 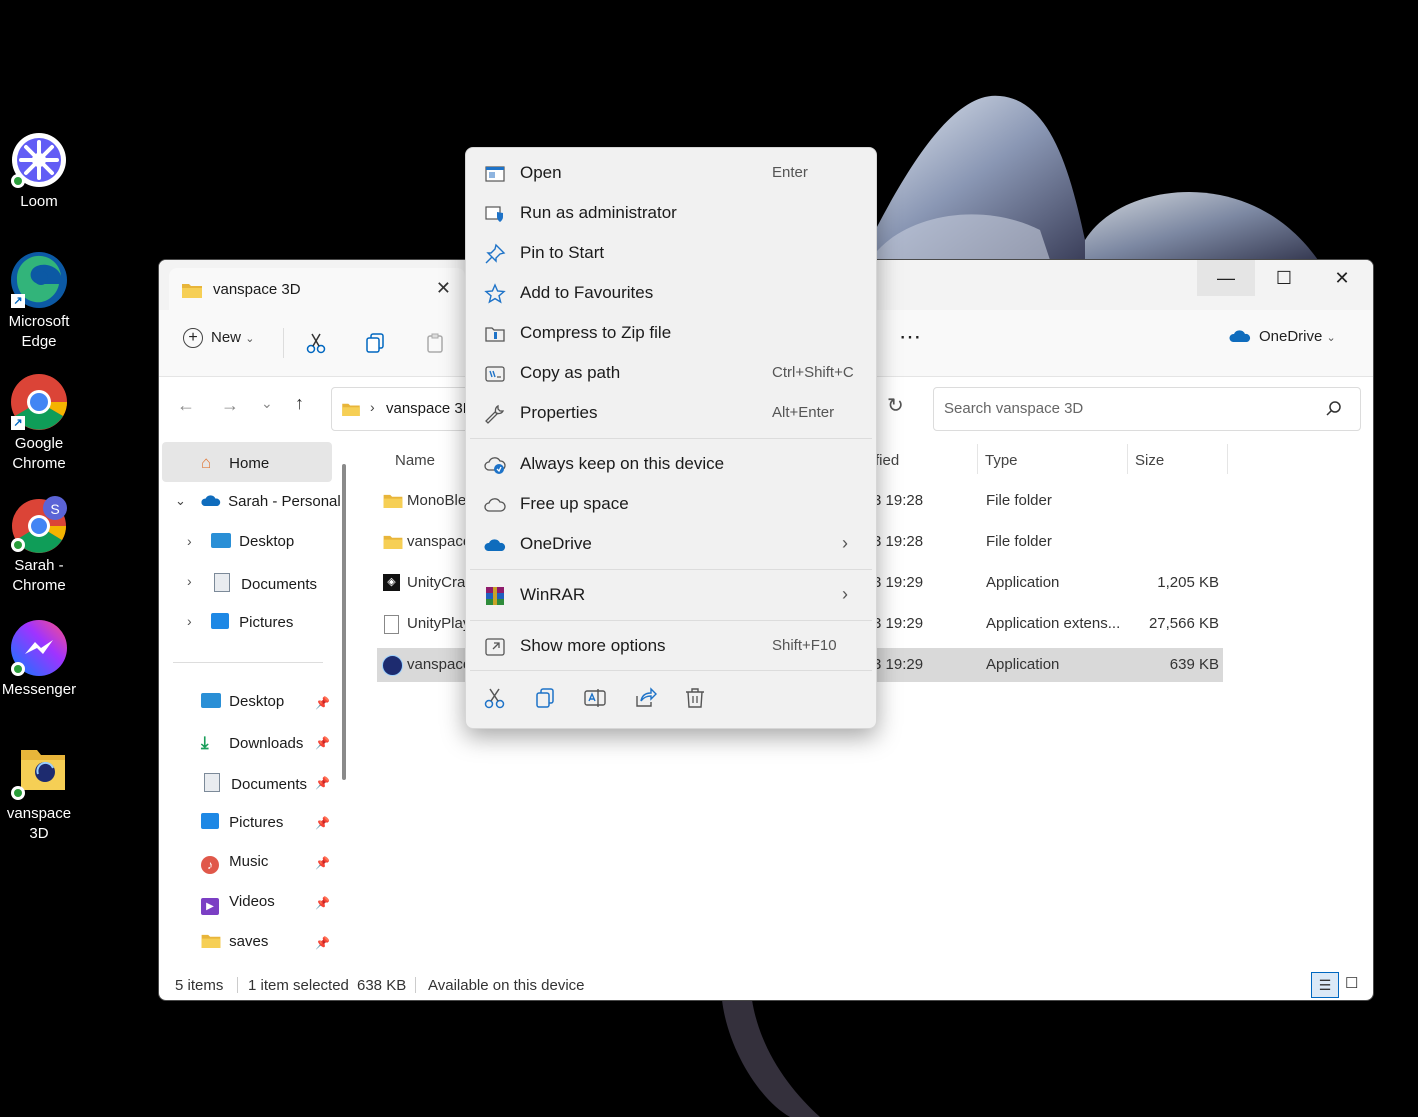 What do you see at coordinates (1325, 985) in the screenshot?
I see `details-view-icon: ☰` at bounding box center [1325, 985].